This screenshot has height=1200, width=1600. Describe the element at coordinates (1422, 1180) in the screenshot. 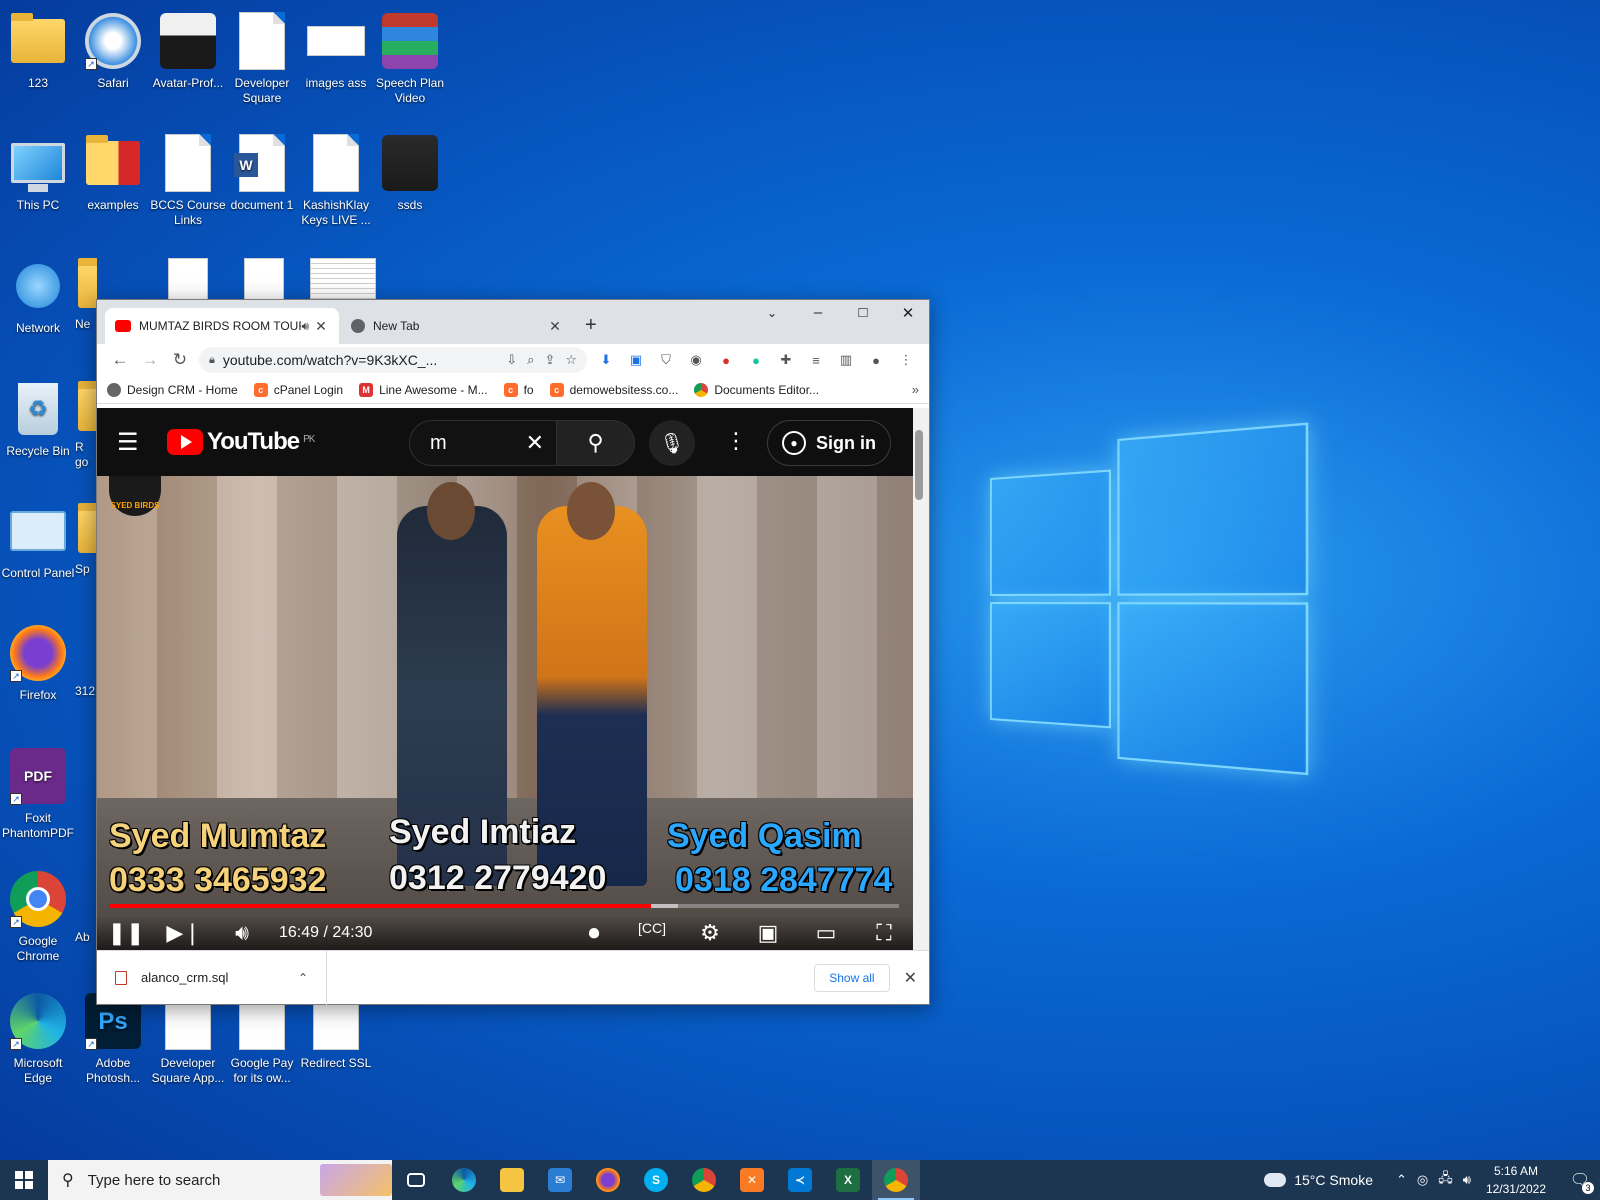

I see `meet-now-icon: ◎` at that location.